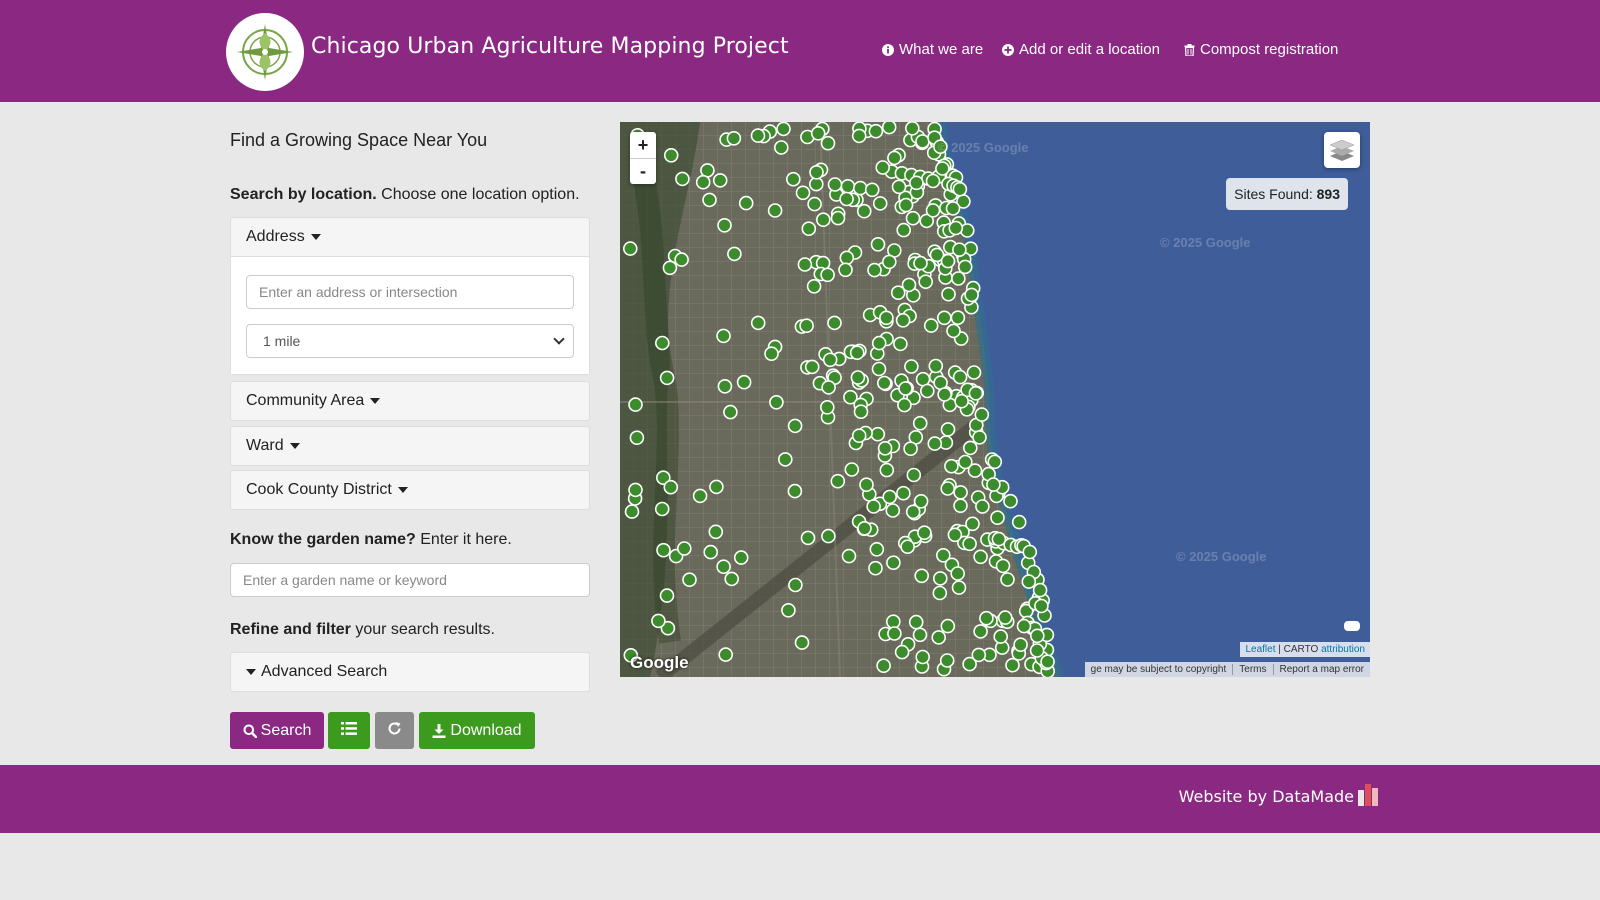 The height and width of the screenshot is (900, 1600). Describe the element at coordinates (410, 446) in the screenshot. I see `ward-accordion-header: Ward` at that location.